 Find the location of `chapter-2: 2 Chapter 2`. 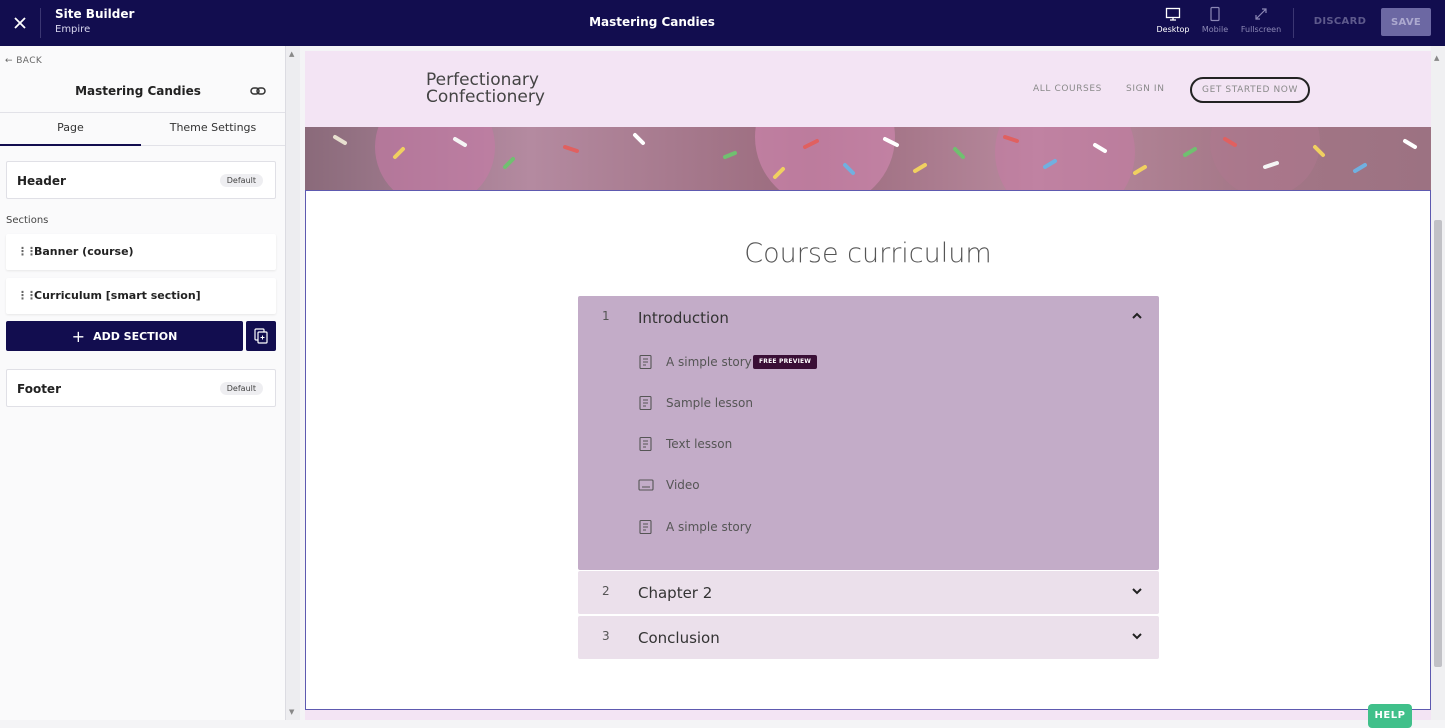

chapter-2: 2 Chapter 2 is located at coordinates (868, 592).